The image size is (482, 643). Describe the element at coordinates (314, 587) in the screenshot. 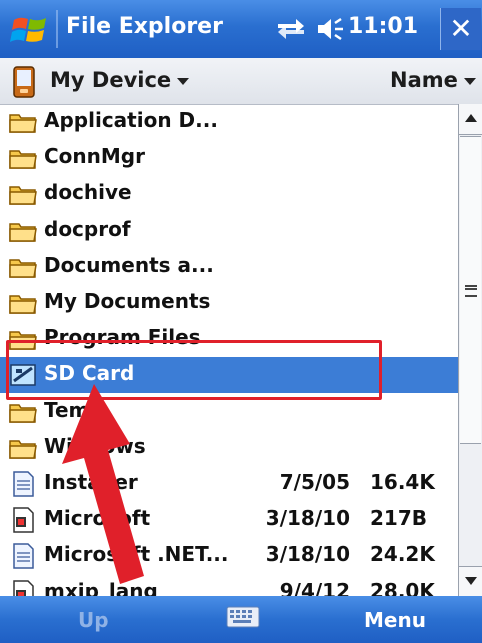

I see `file-date: 9/4/12` at that location.